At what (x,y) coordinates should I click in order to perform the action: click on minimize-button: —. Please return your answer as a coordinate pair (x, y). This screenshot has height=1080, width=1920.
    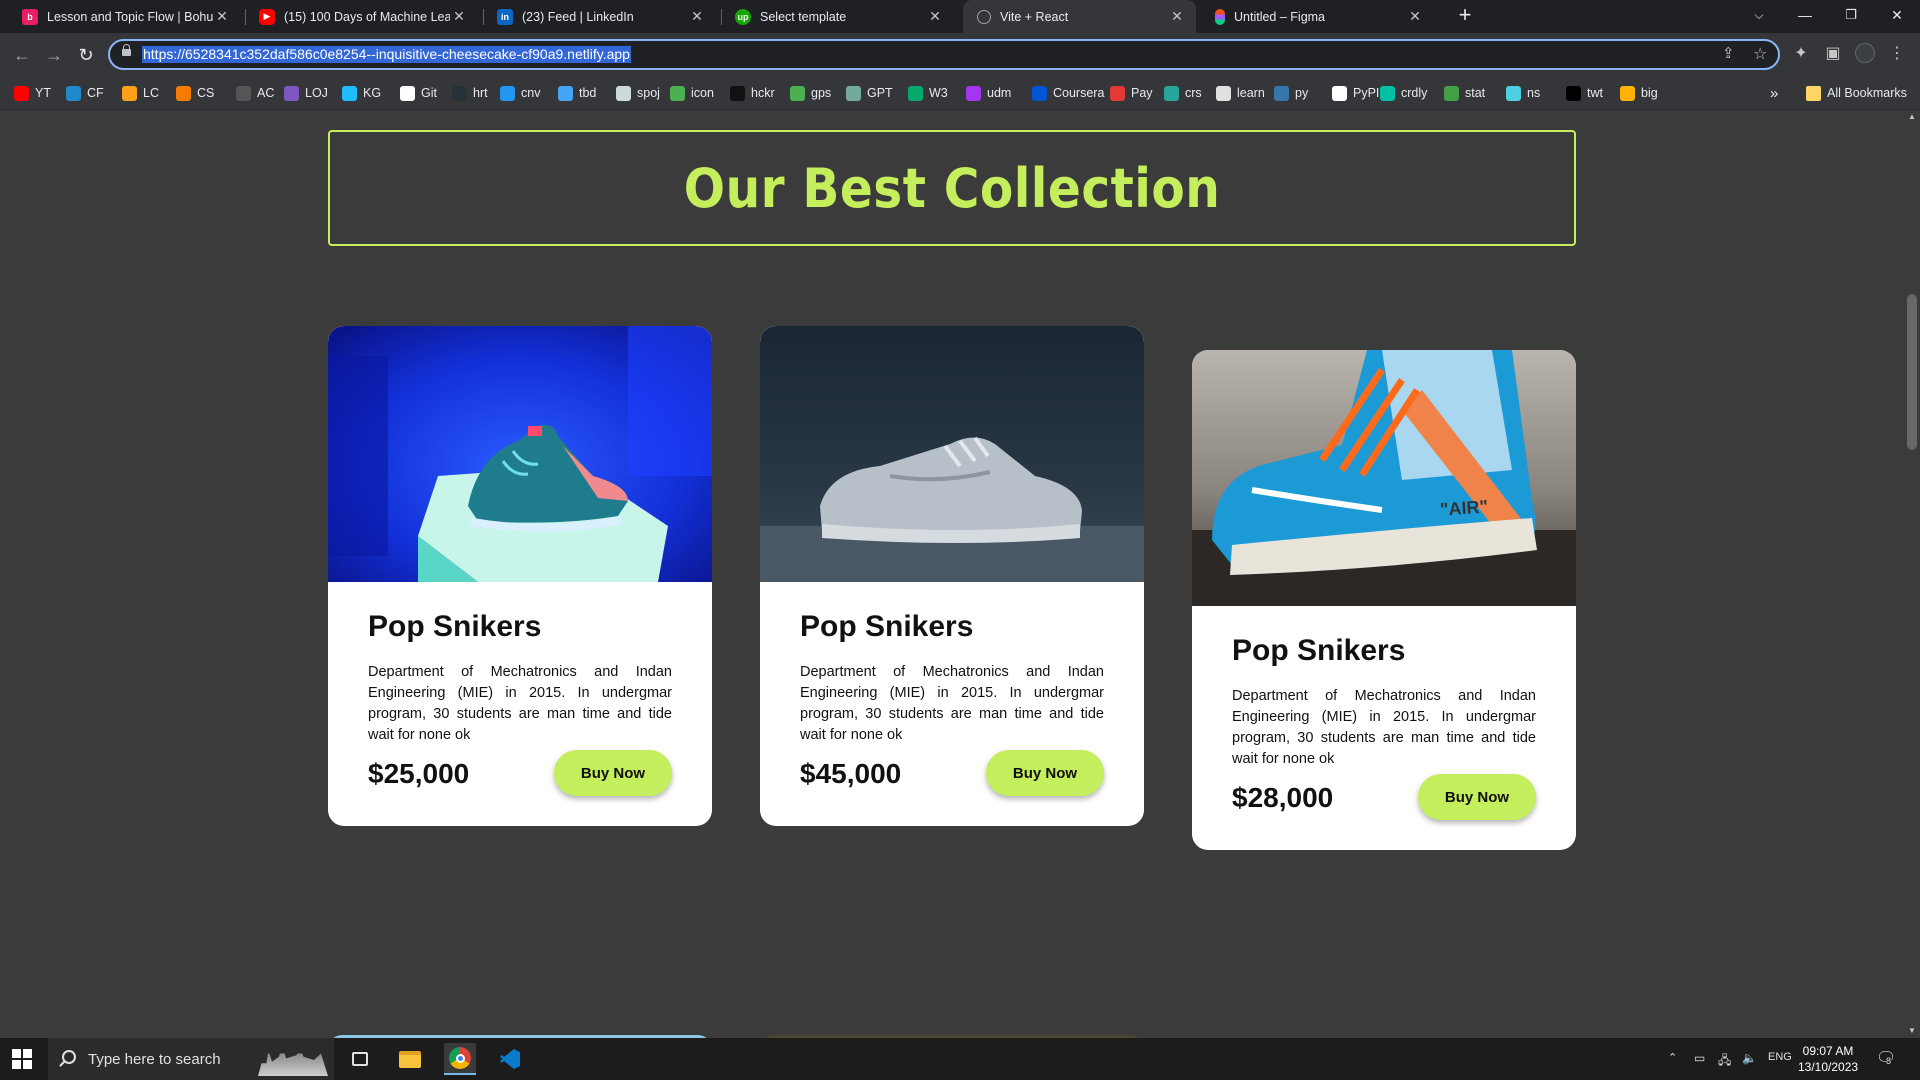
    Looking at the image, I should click on (1805, 16).